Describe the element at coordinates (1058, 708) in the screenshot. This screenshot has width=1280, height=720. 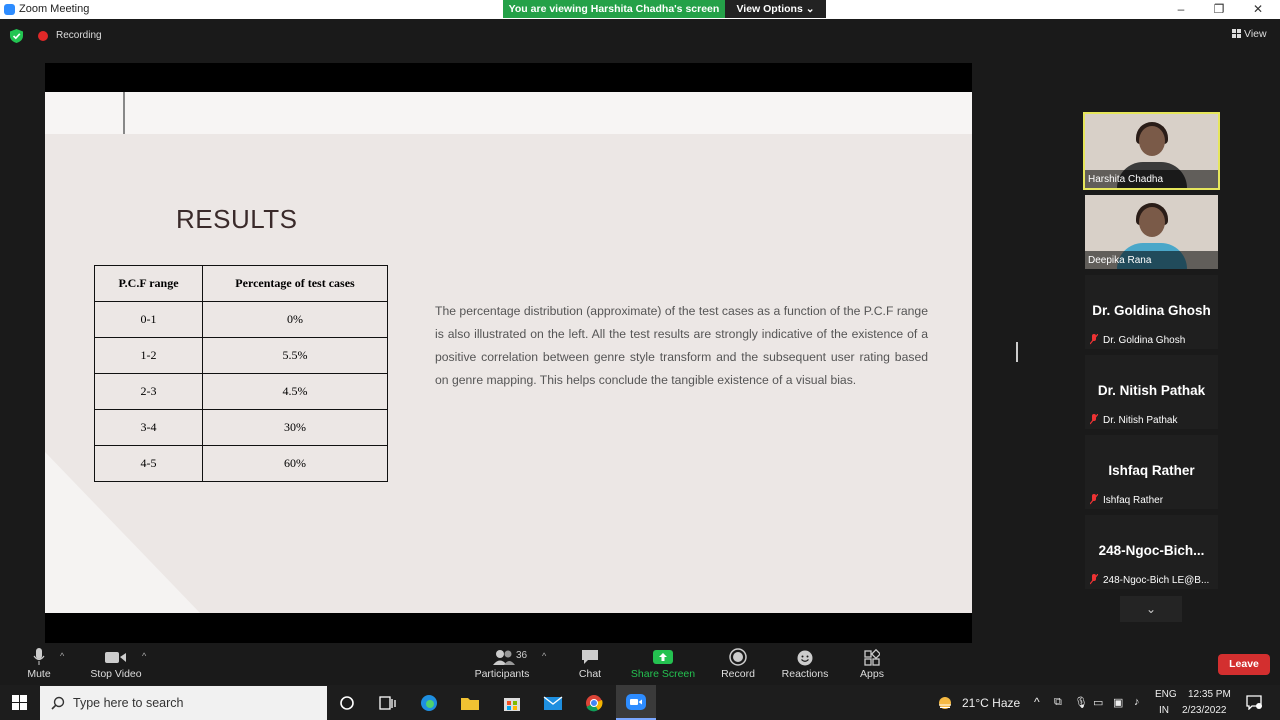
I see `tray-app-icon: ⧉` at that location.